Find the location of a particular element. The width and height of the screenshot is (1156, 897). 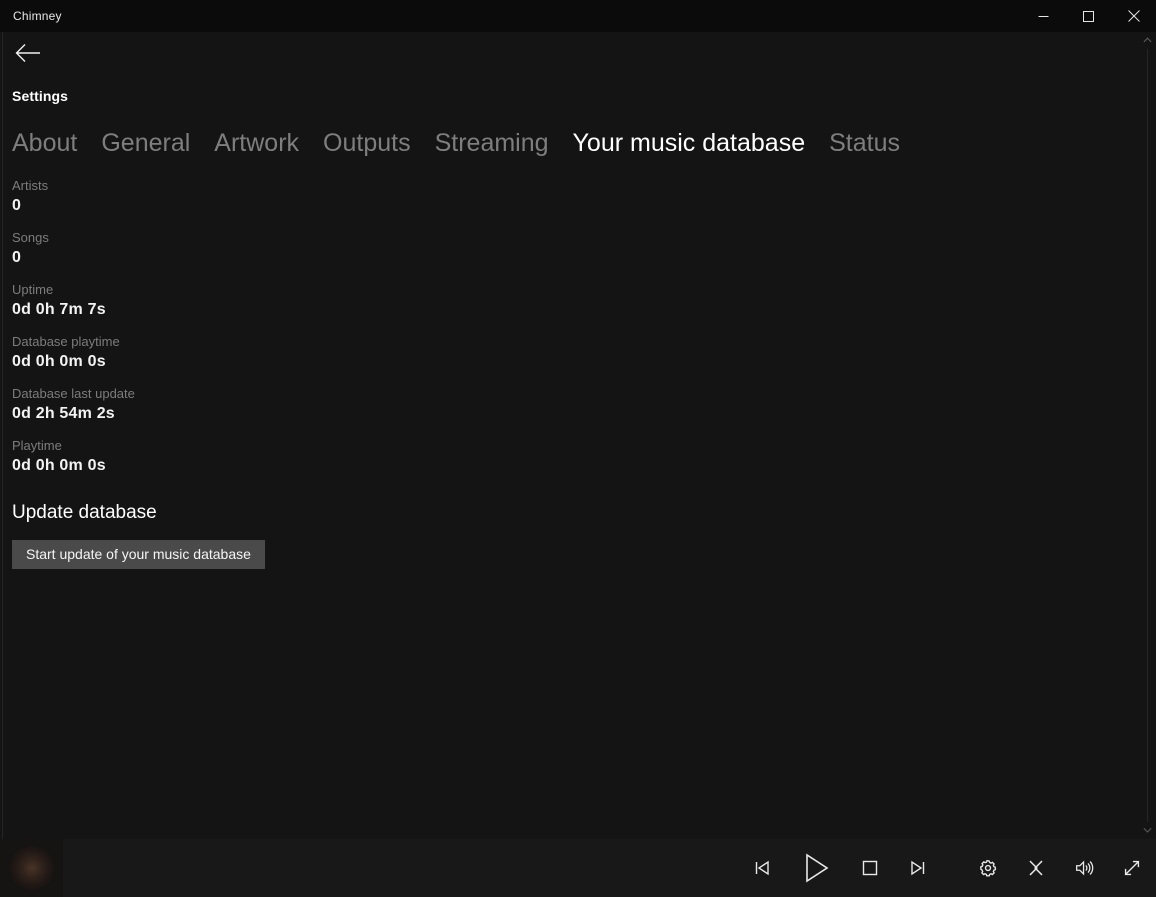

page-title: Settings is located at coordinates (40, 96).